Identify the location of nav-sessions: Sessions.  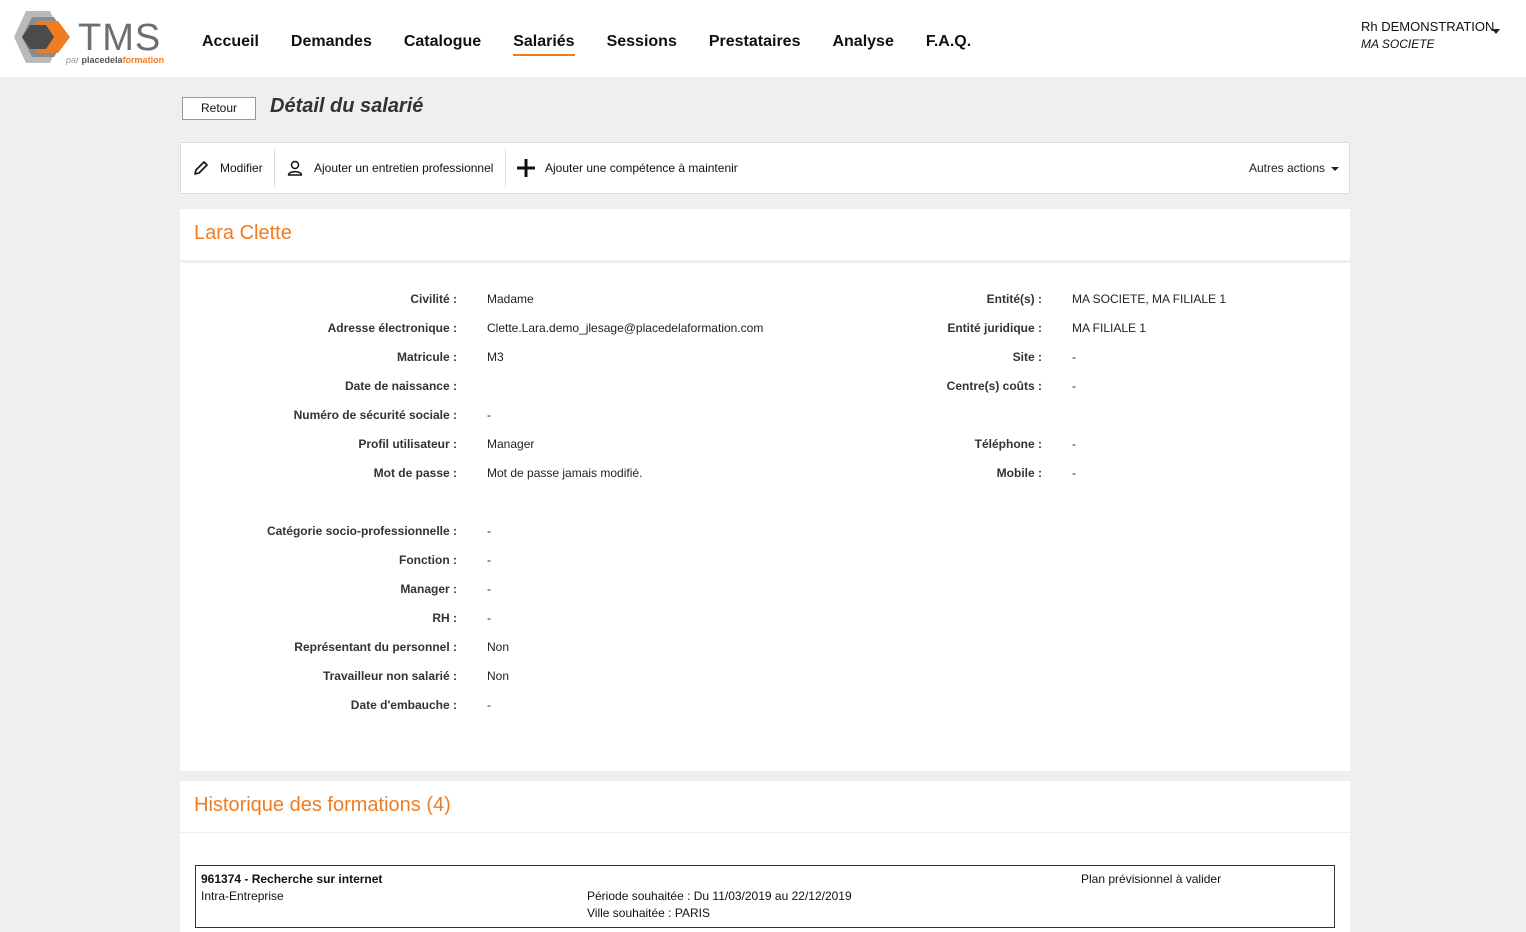
(642, 38).